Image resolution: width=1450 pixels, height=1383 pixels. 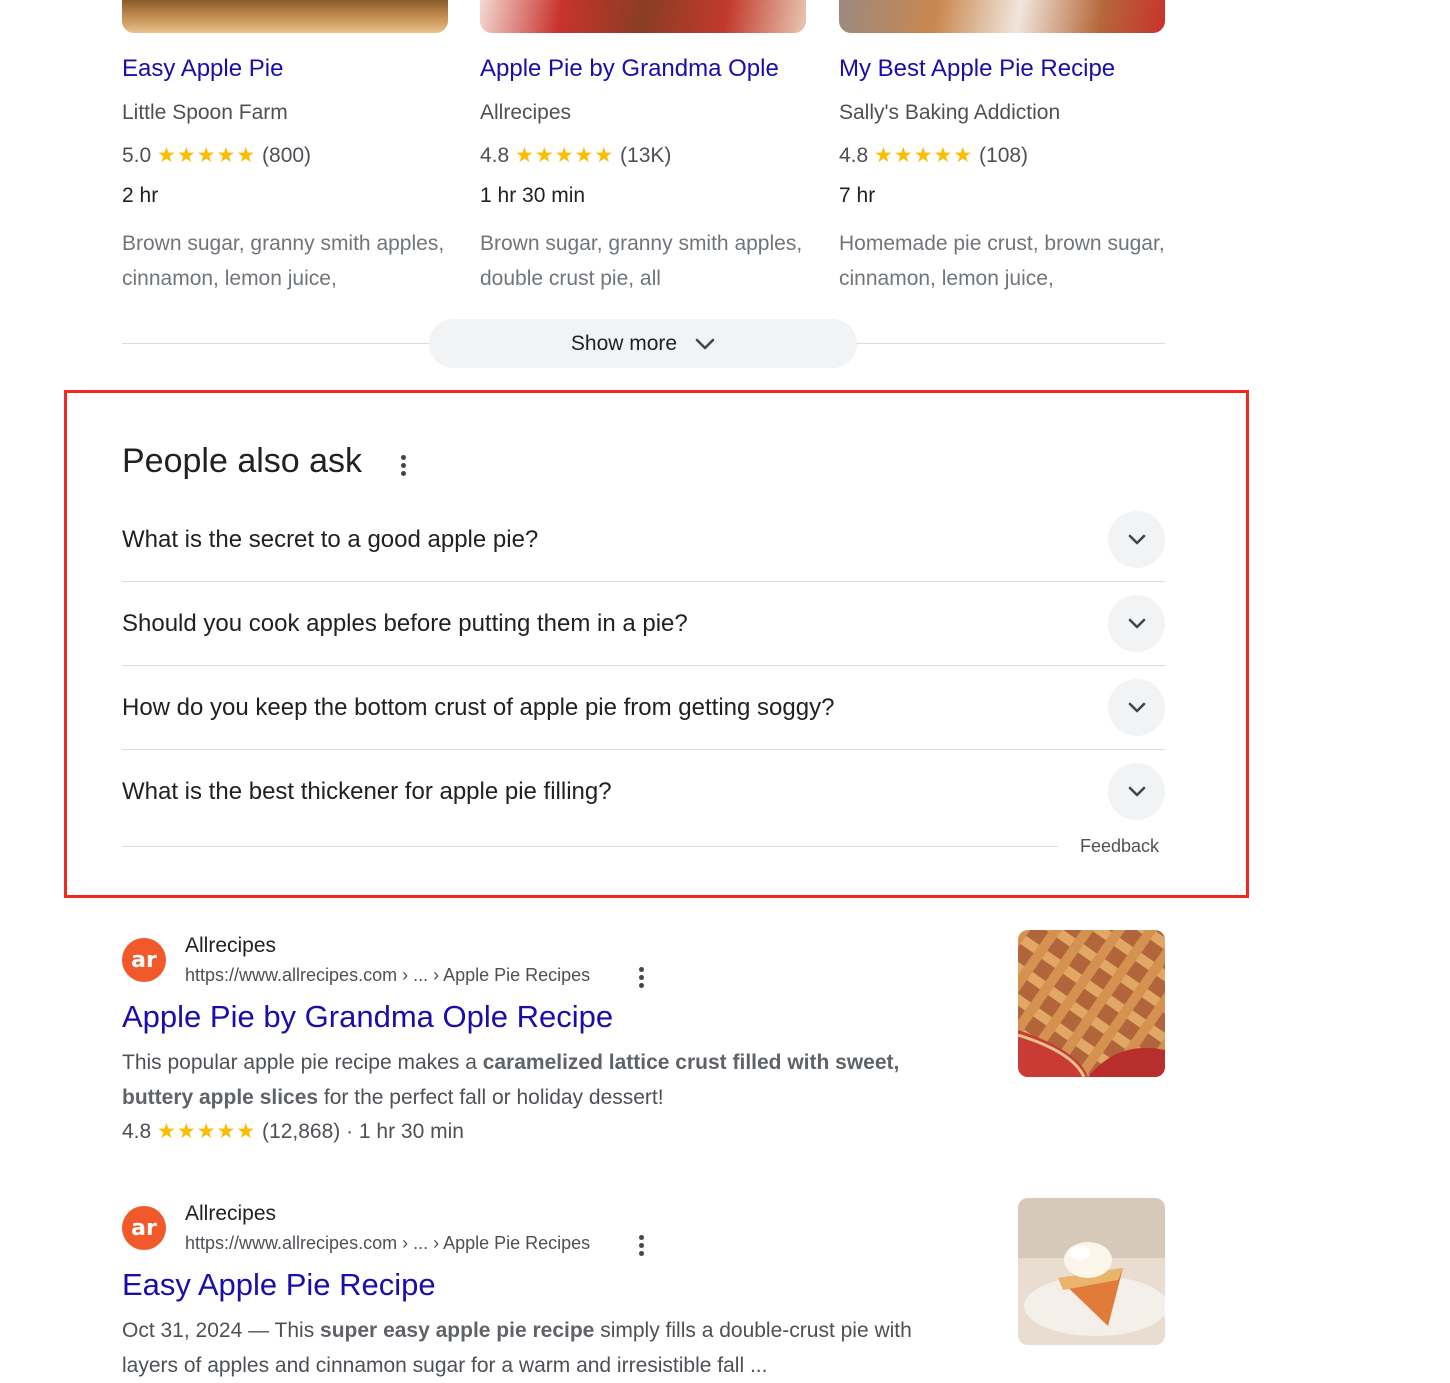 What do you see at coordinates (279, 1285) in the screenshot?
I see `result-title-link: Easy Apple Pie Recipe` at bounding box center [279, 1285].